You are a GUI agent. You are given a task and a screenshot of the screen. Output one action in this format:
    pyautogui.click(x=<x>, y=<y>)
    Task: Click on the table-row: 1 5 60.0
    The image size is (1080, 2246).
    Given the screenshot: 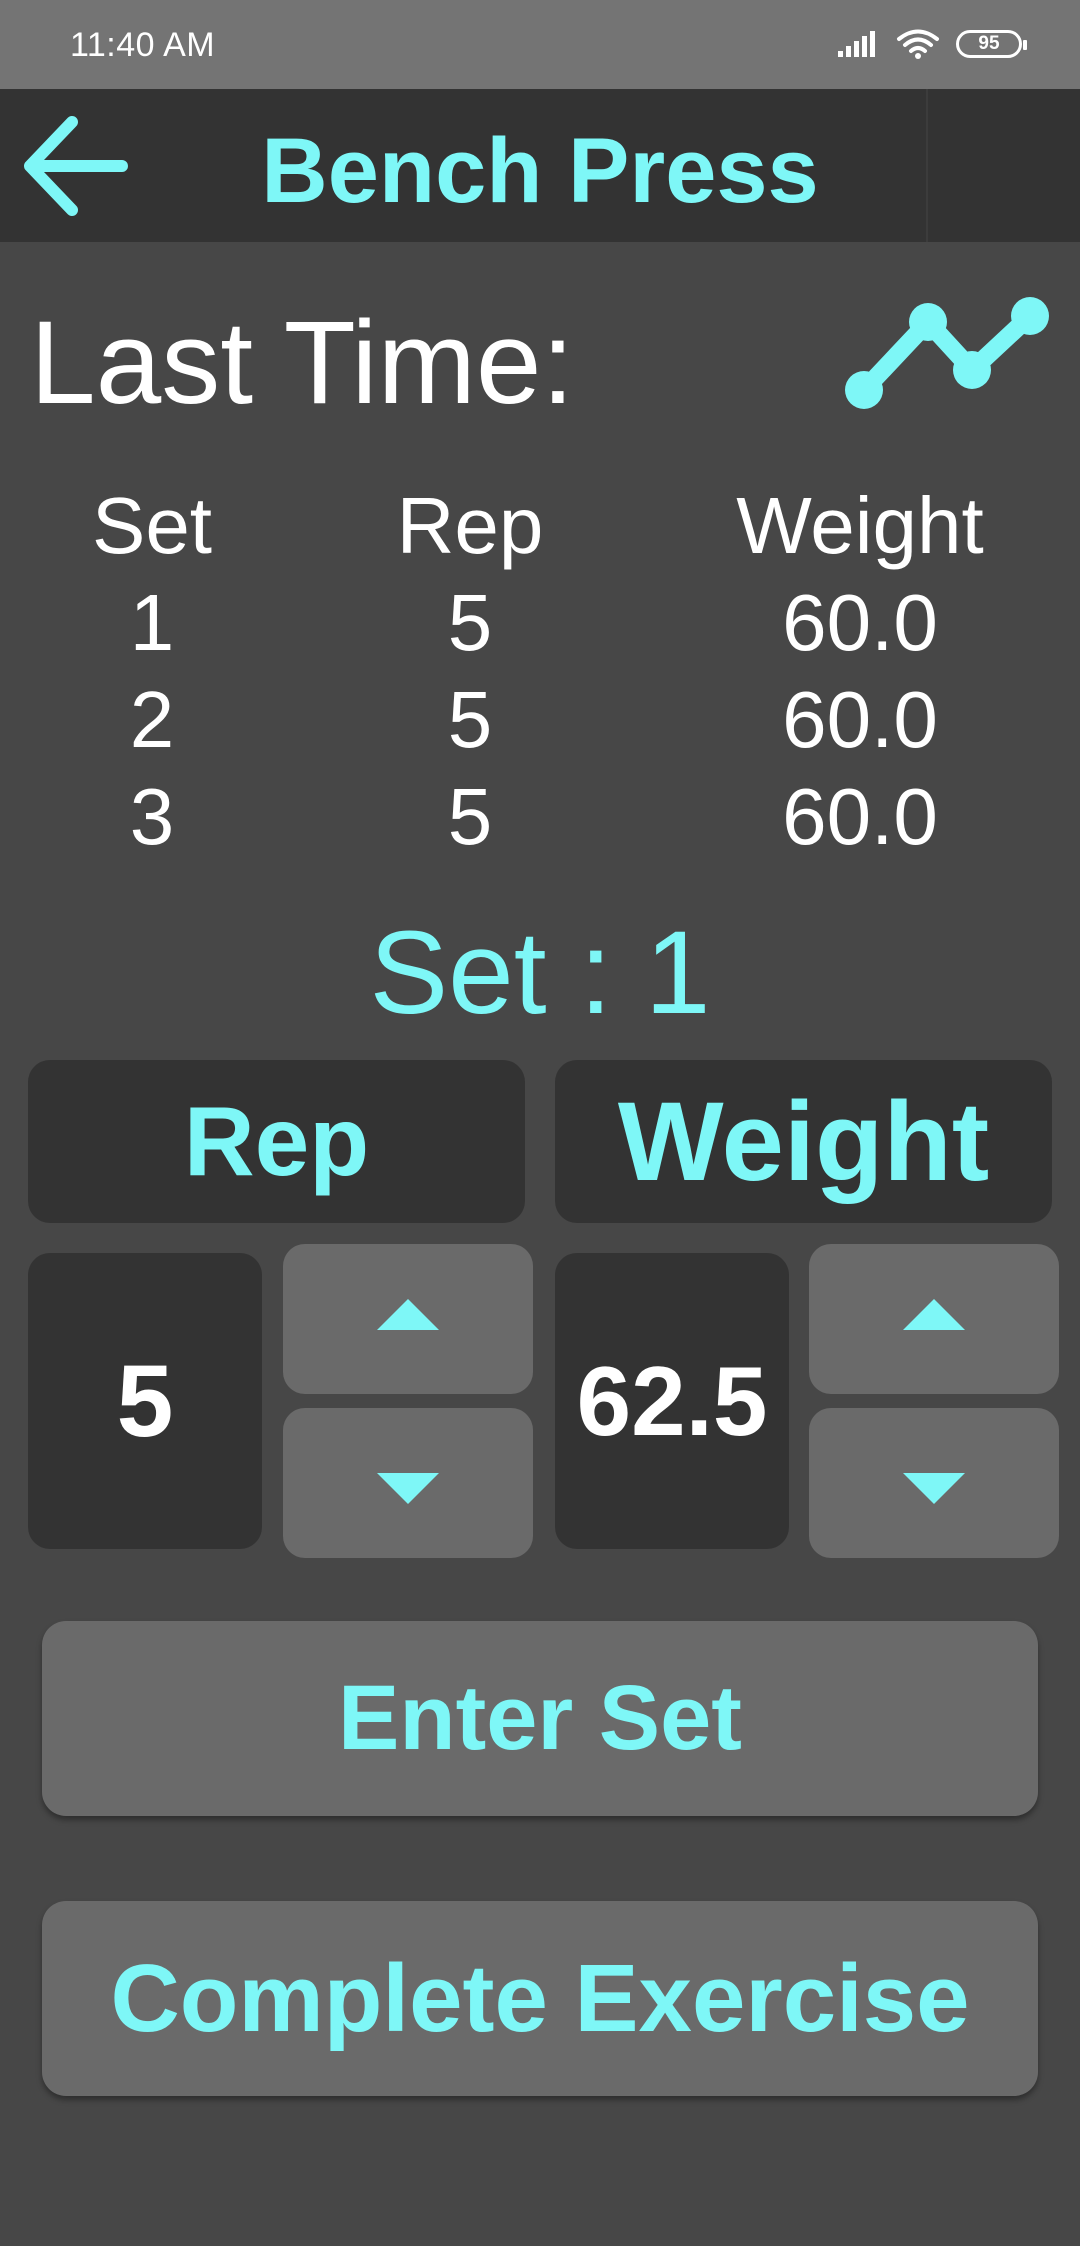 What is the action you would take?
    pyautogui.click(x=540, y=623)
    